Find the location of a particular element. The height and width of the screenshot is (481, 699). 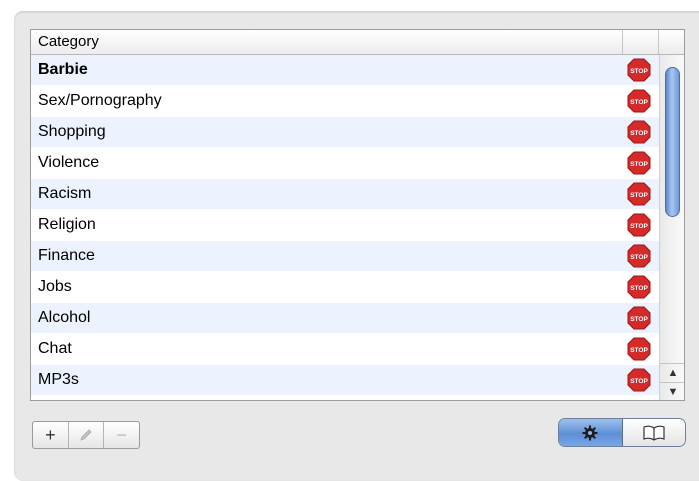

edit-button is located at coordinates (87, 435).